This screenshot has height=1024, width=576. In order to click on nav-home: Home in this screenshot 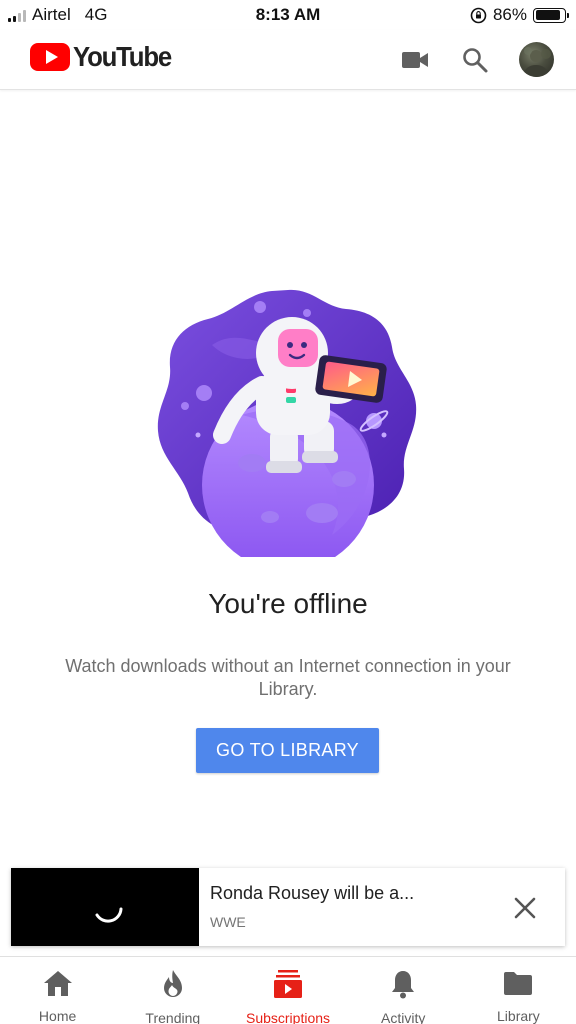, I will do `click(57, 990)`.